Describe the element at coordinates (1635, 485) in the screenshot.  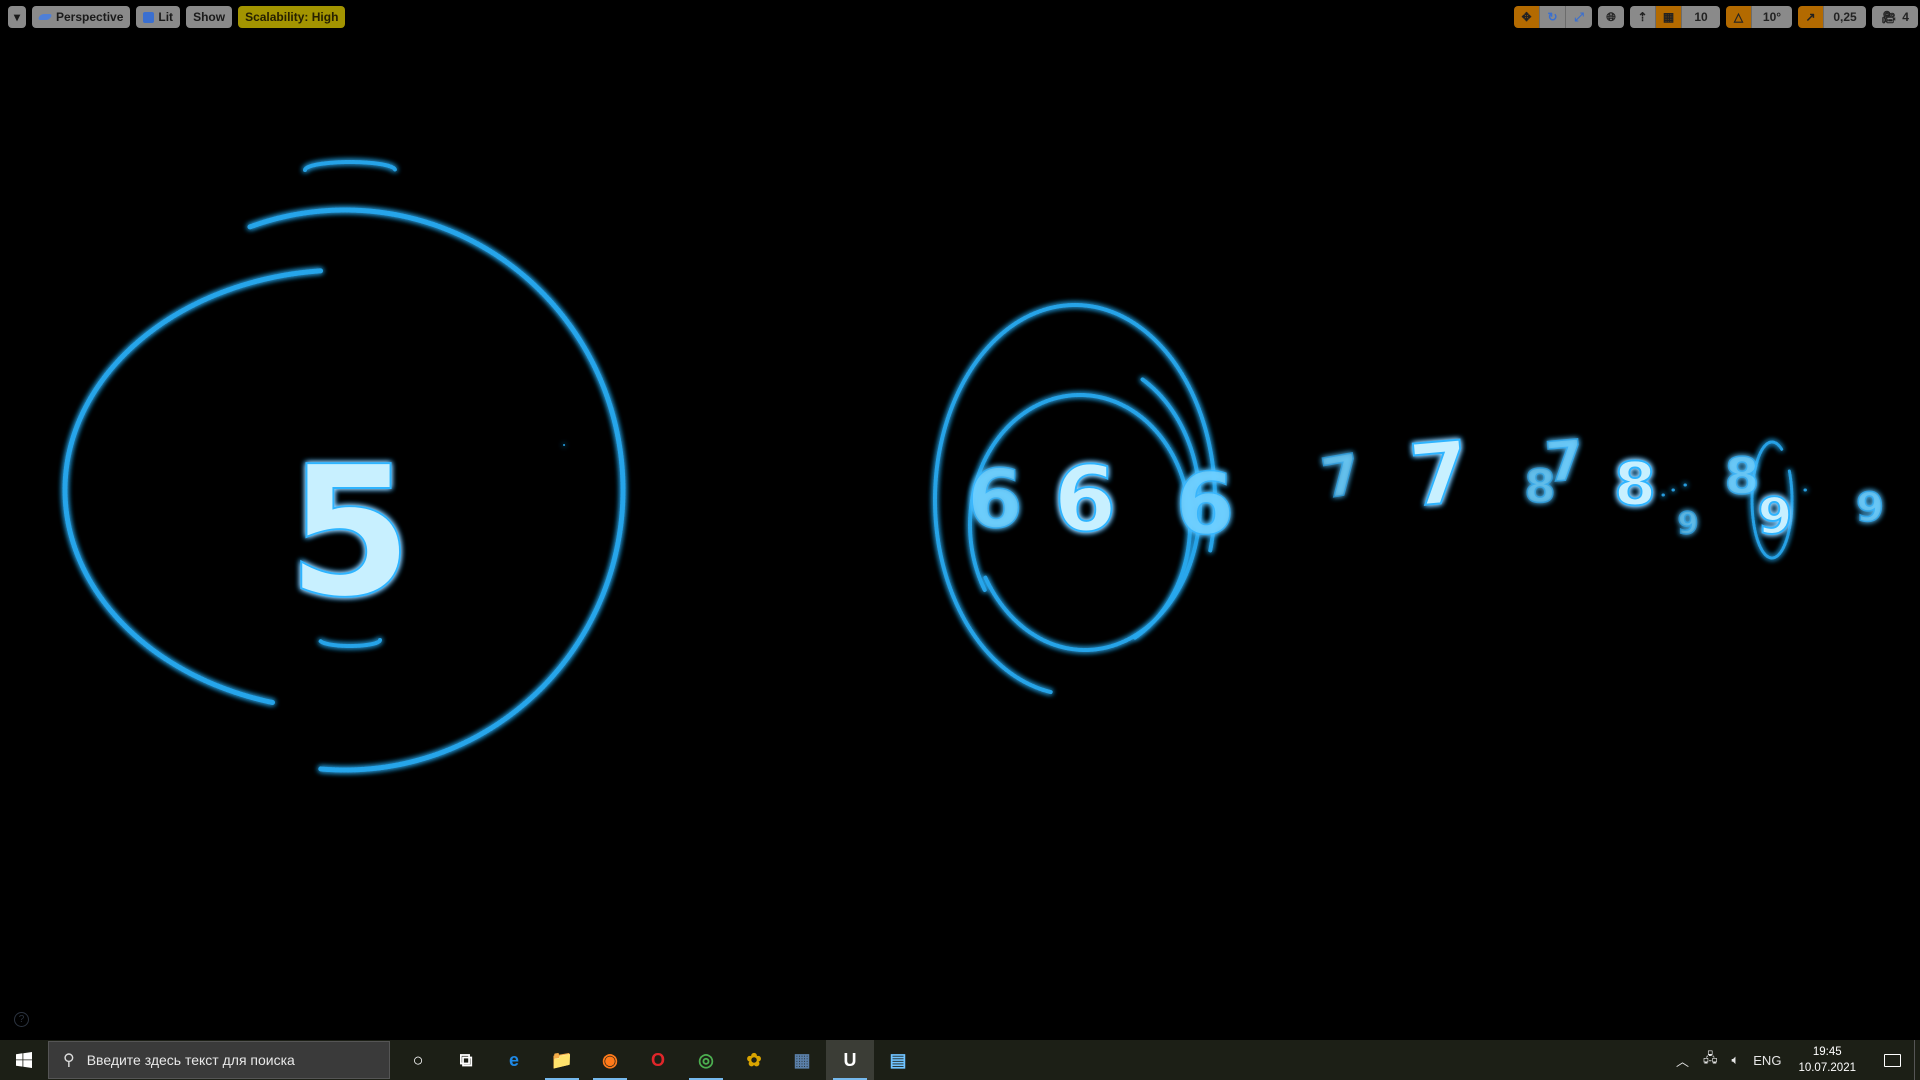
I see `particle-numeral-8-main: 8` at that location.